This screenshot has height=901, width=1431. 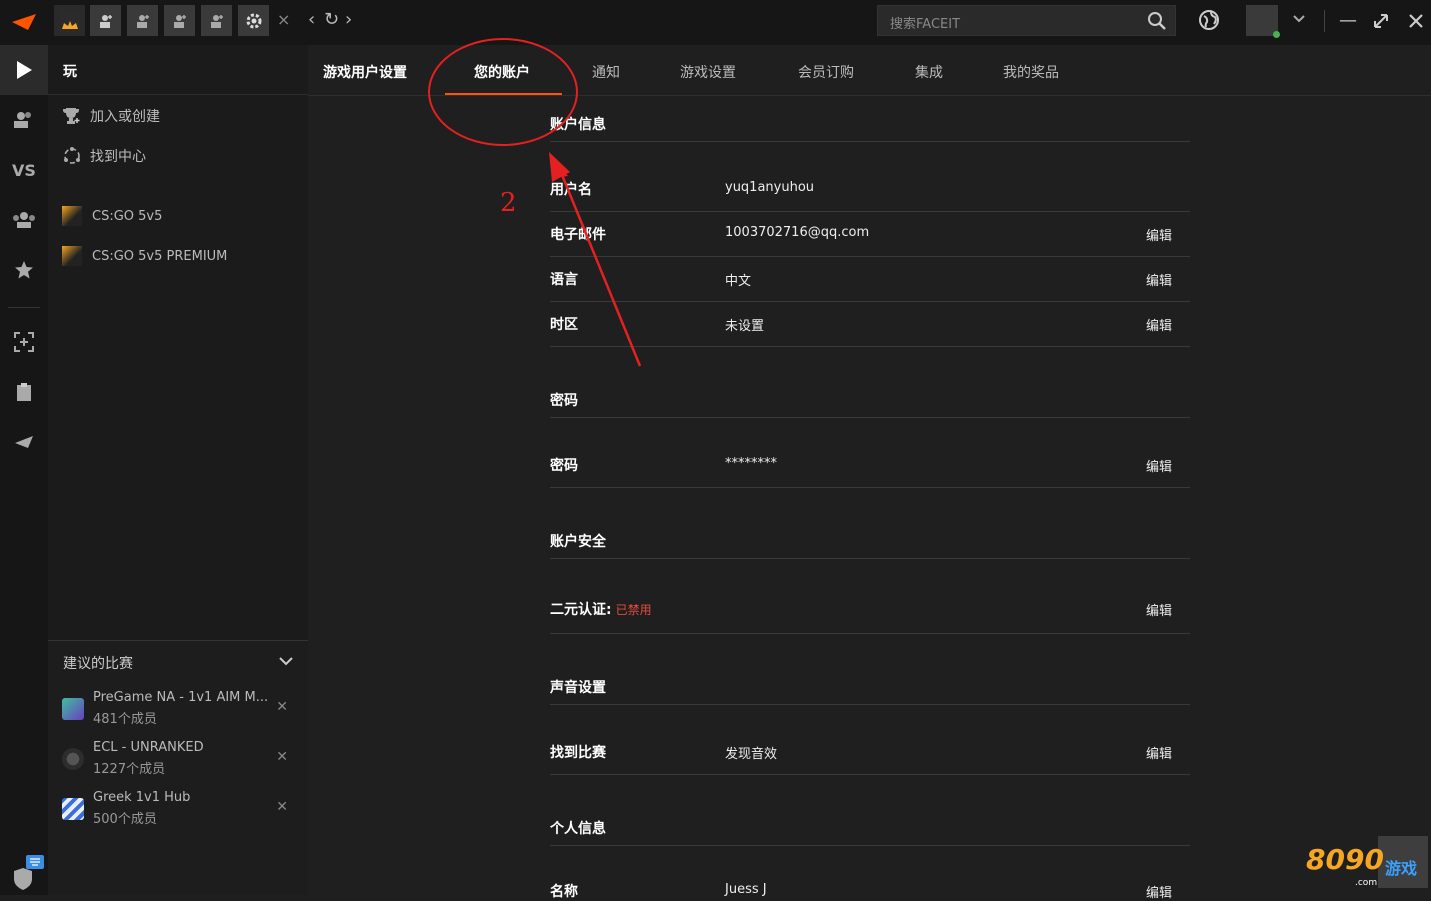 I want to click on twofa-label: 二元认证: 已禁用, so click(x=601, y=609).